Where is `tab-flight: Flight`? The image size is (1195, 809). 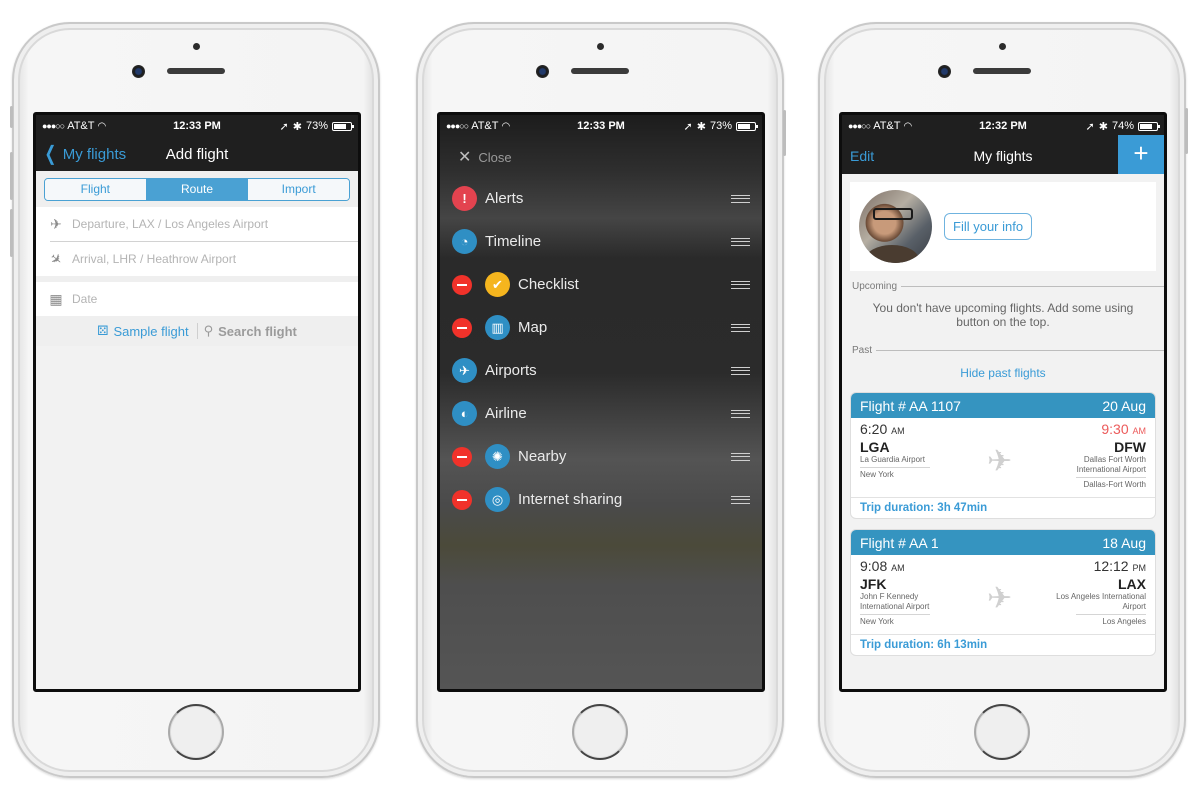 tab-flight: Flight is located at coordinates (96, 189).